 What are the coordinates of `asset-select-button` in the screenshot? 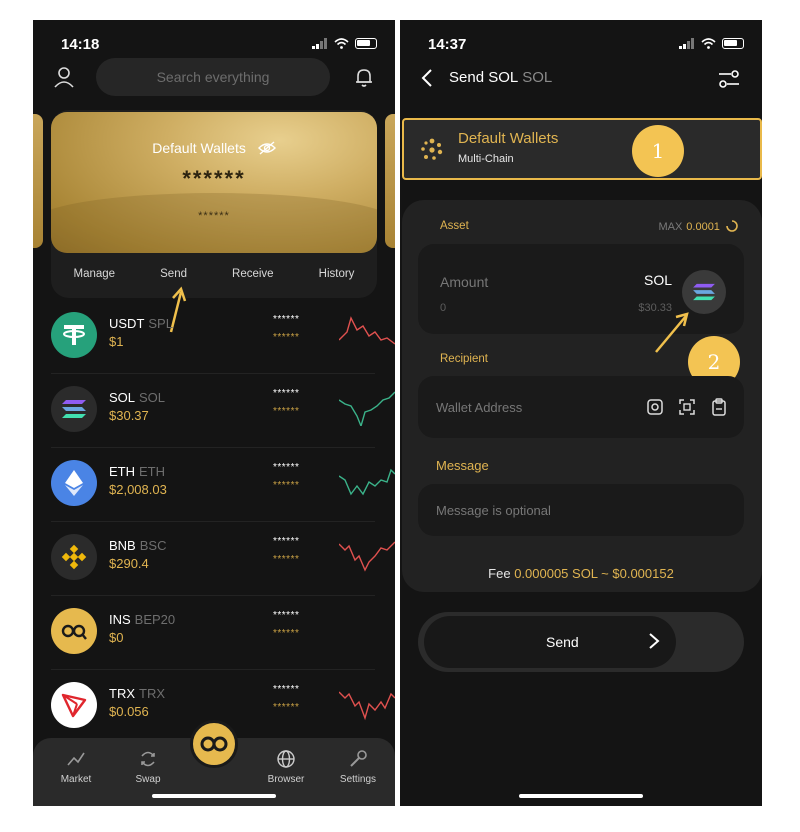 It's located at (704, 292).